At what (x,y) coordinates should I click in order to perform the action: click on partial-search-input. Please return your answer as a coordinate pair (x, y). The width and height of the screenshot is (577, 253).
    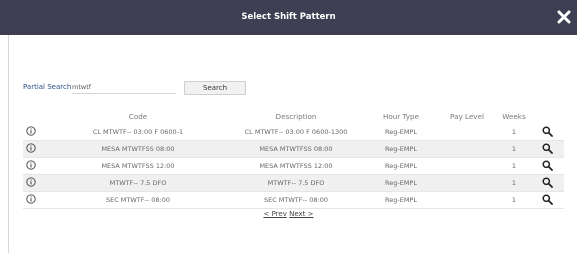
    Looking at the image, I should click on (124, 87).